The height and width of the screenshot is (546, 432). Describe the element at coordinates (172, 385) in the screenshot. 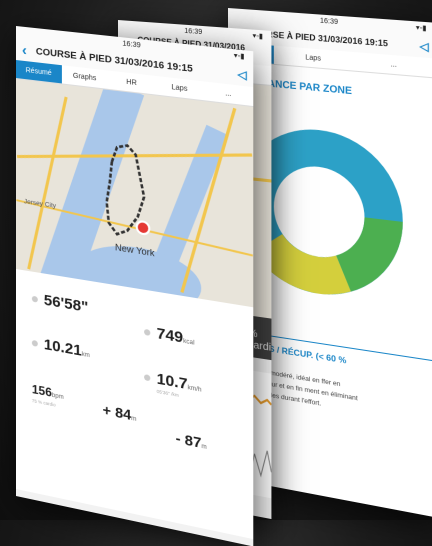

I see `stat-speed: 10.7km/h 05'36" /km` at that location.